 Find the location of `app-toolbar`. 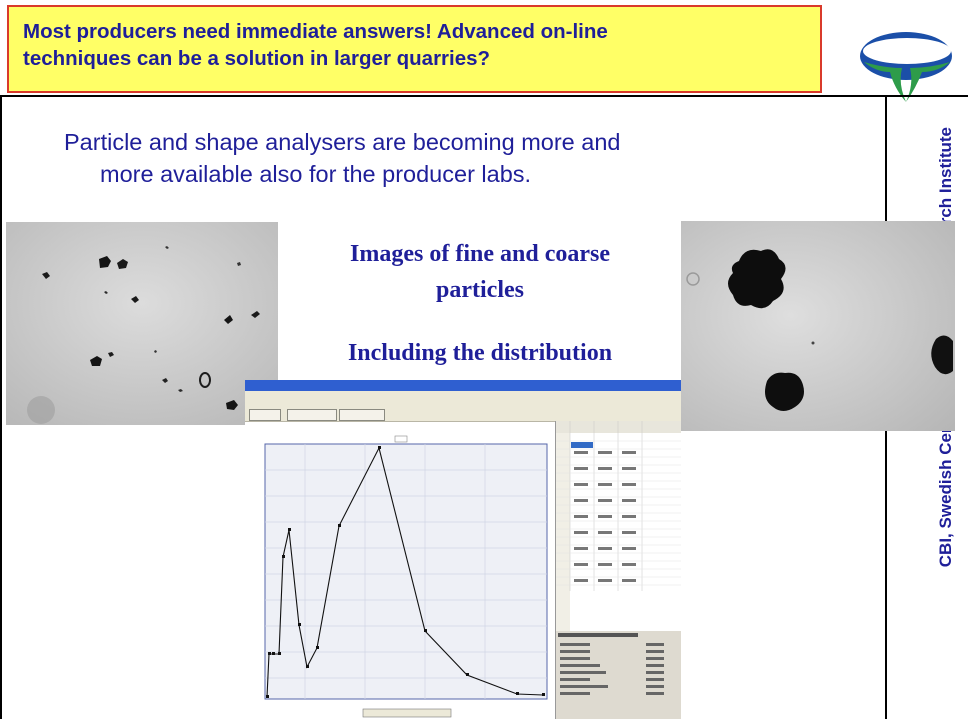

app-toolbar is located at coordinates (463, 406).